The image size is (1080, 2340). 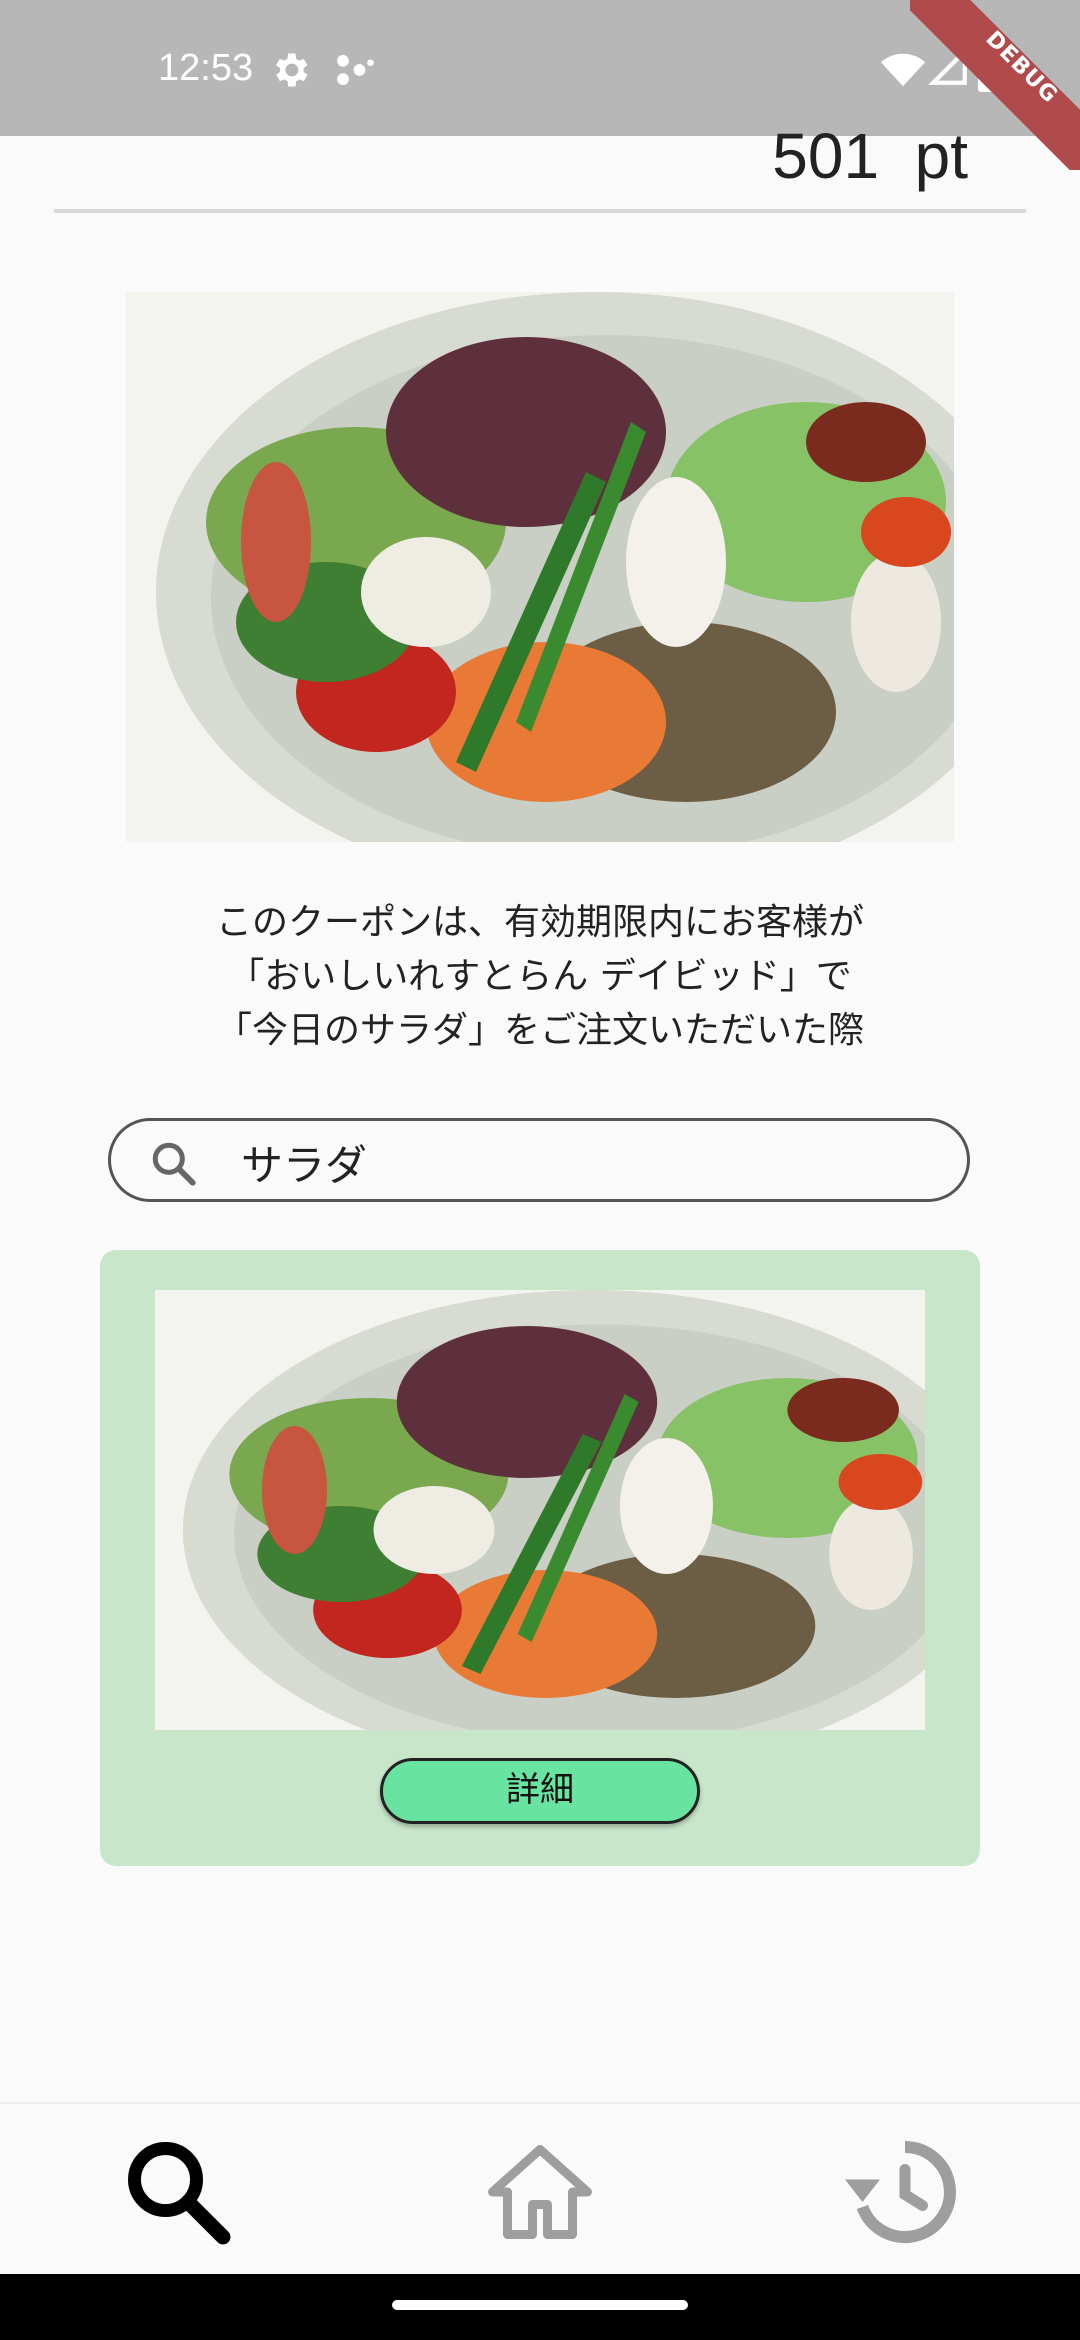 I want to click on dots-icon, so click(x=355, y=70).